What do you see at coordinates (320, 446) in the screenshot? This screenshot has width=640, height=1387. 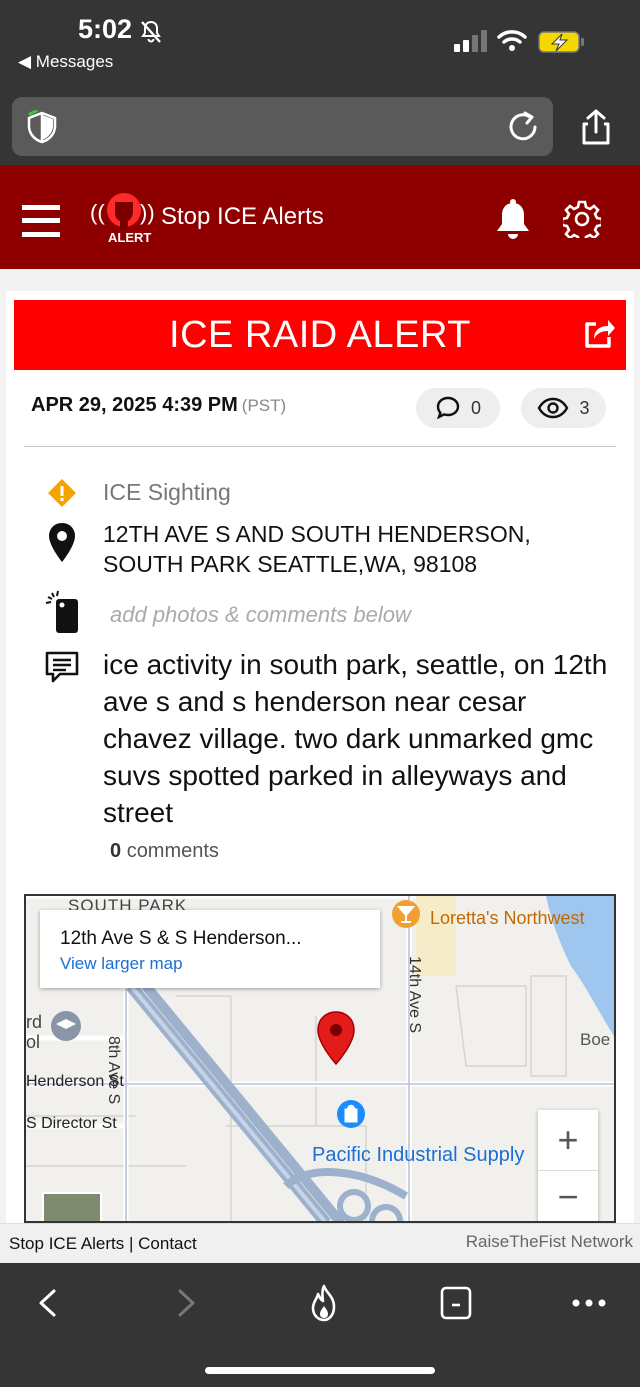 I see `header-divider` at bounding box center [320, 446].